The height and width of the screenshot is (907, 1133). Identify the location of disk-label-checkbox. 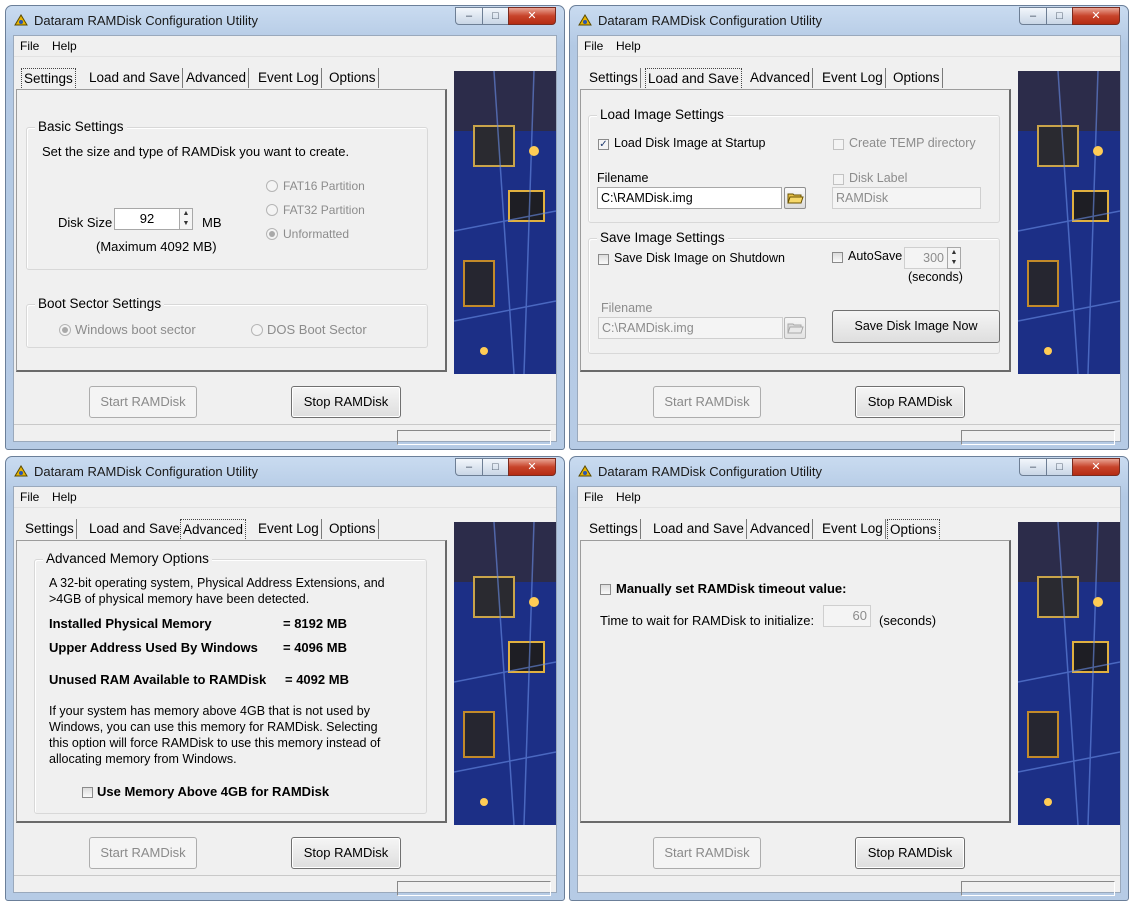
(838, 179).